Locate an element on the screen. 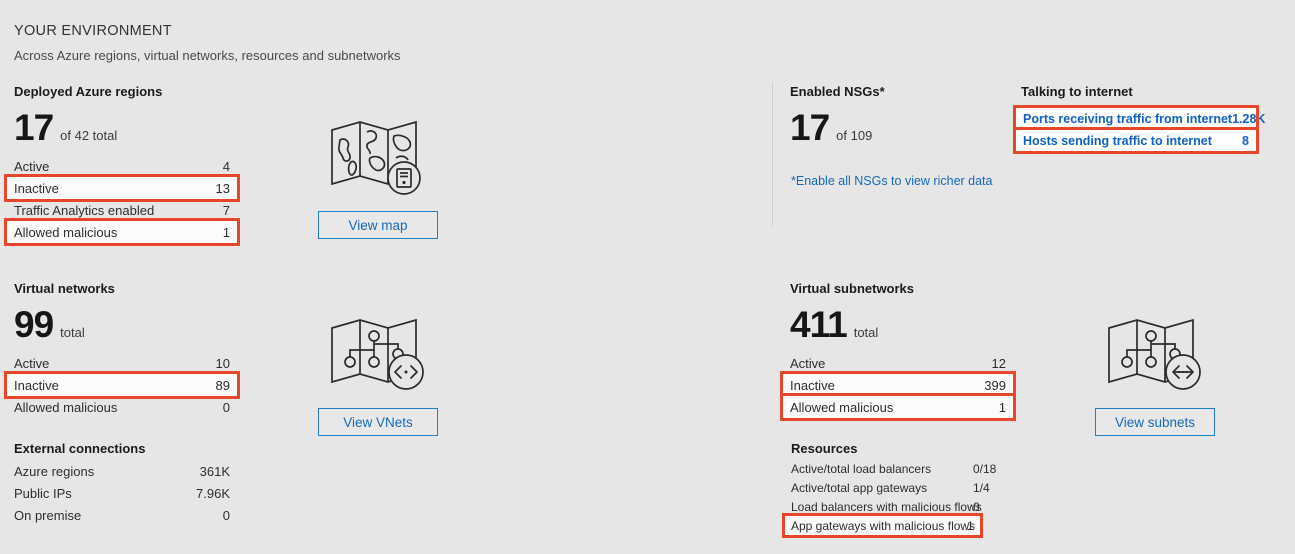 The height and width of the screenshot is (554, 1295). view-vnets-button: View VNets is located at coordinates (378, 422).